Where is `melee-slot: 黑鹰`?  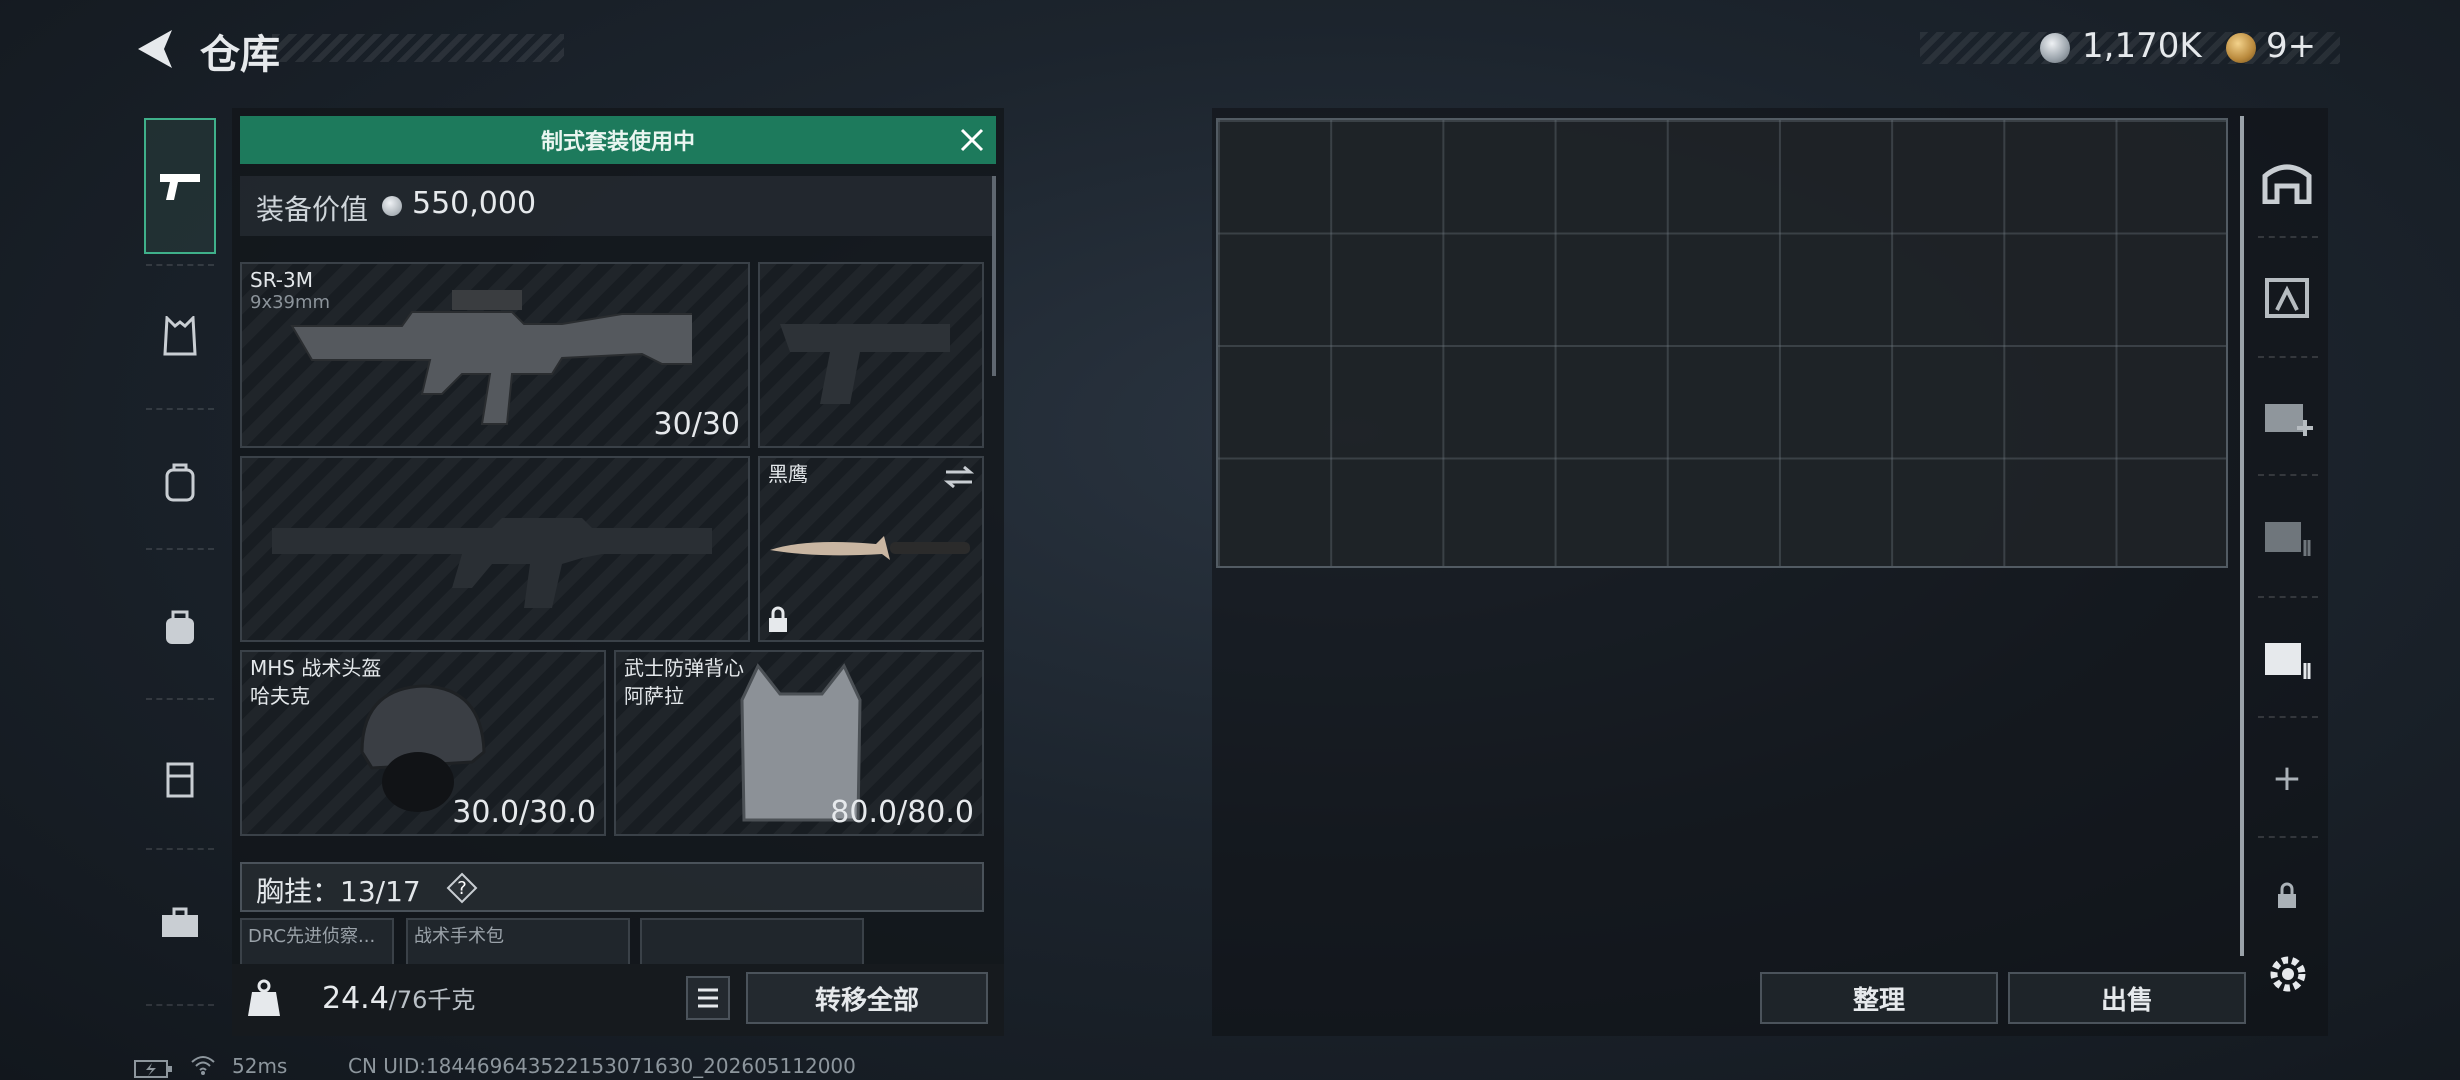 melee-slot: 黑鹰 is located at coordinates (871, 549).